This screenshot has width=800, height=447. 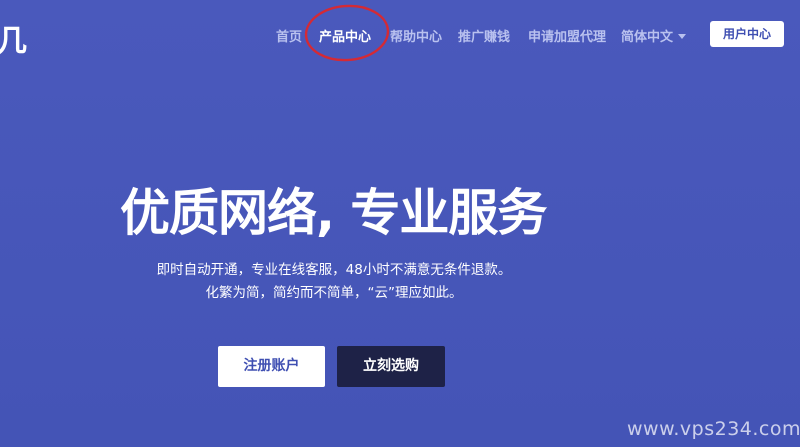 I want to click on nav-help-link: 帮助中心, so click(x=416, y=35).